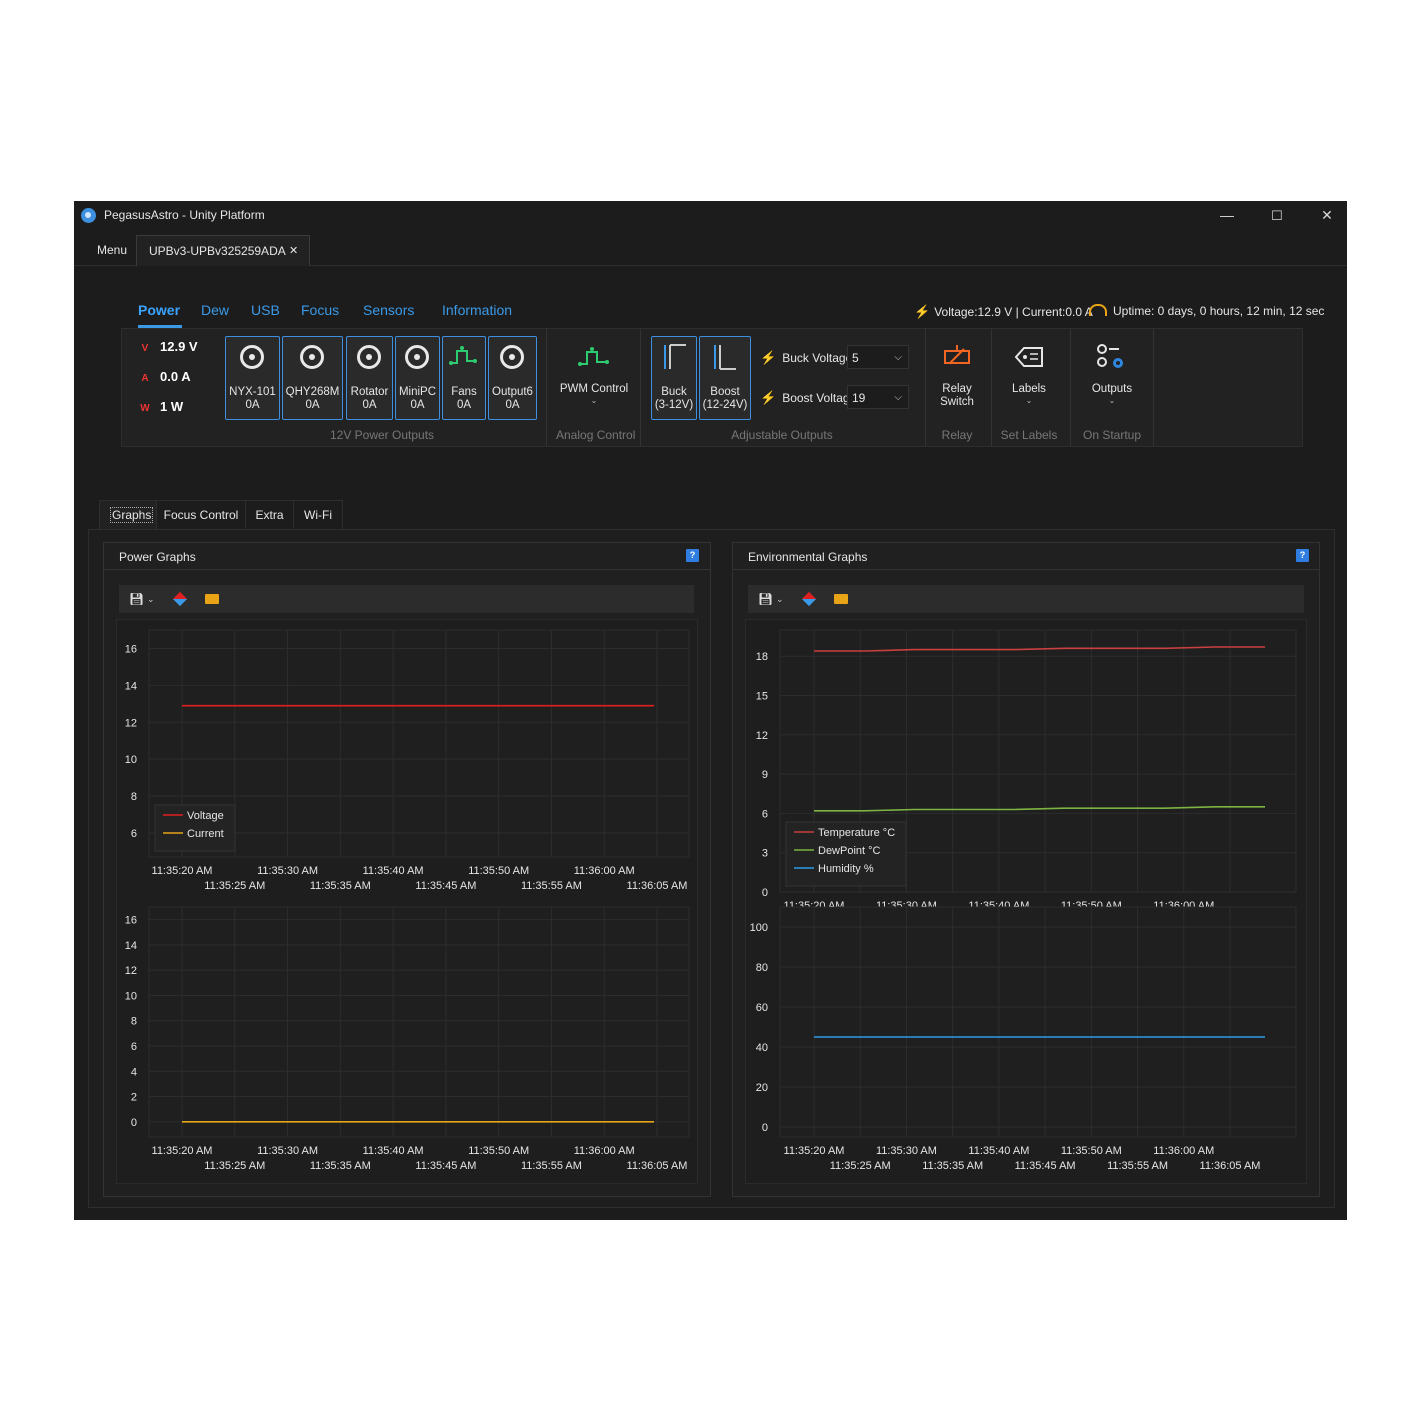 This screenshot has height=1422, width=1422. Describe the element at coordinates (512, 378) in the screenshot. I see `output-output6-button: Output6 0A` at that location.